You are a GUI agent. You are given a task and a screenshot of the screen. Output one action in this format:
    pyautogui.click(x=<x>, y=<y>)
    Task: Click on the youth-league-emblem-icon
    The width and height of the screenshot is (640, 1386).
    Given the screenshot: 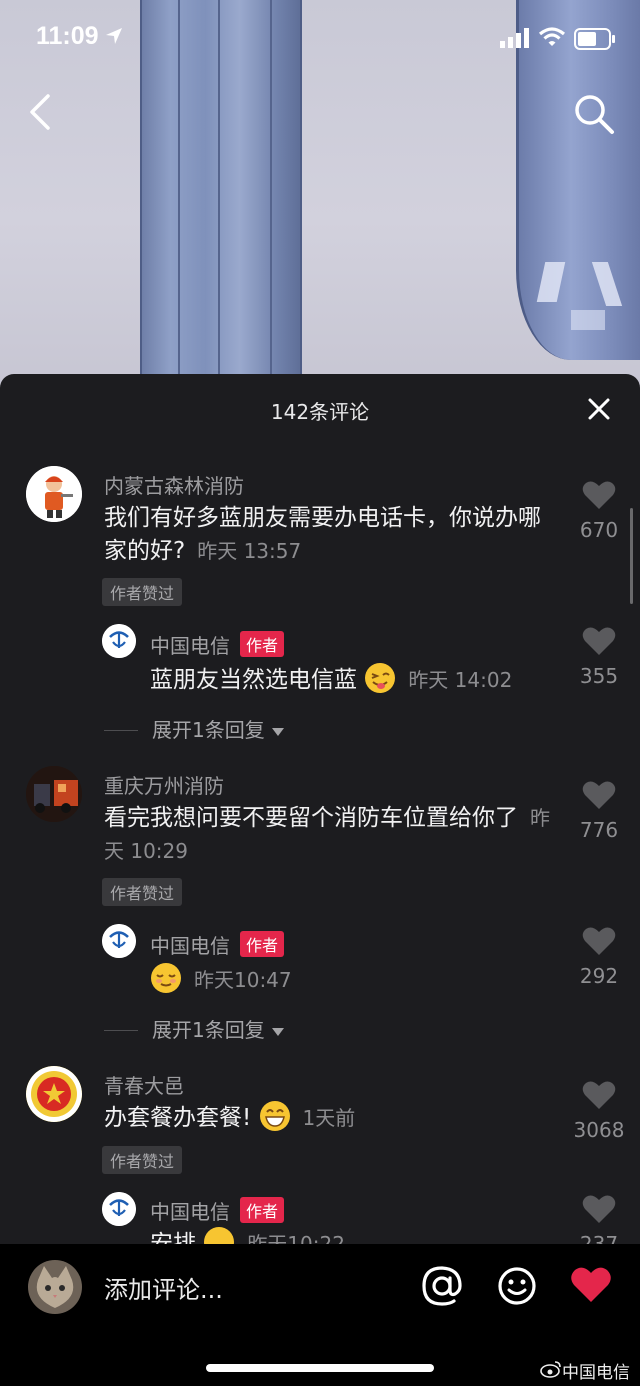 What is the action you would take?
    pyautogui.click(x=54, y=1094)
    